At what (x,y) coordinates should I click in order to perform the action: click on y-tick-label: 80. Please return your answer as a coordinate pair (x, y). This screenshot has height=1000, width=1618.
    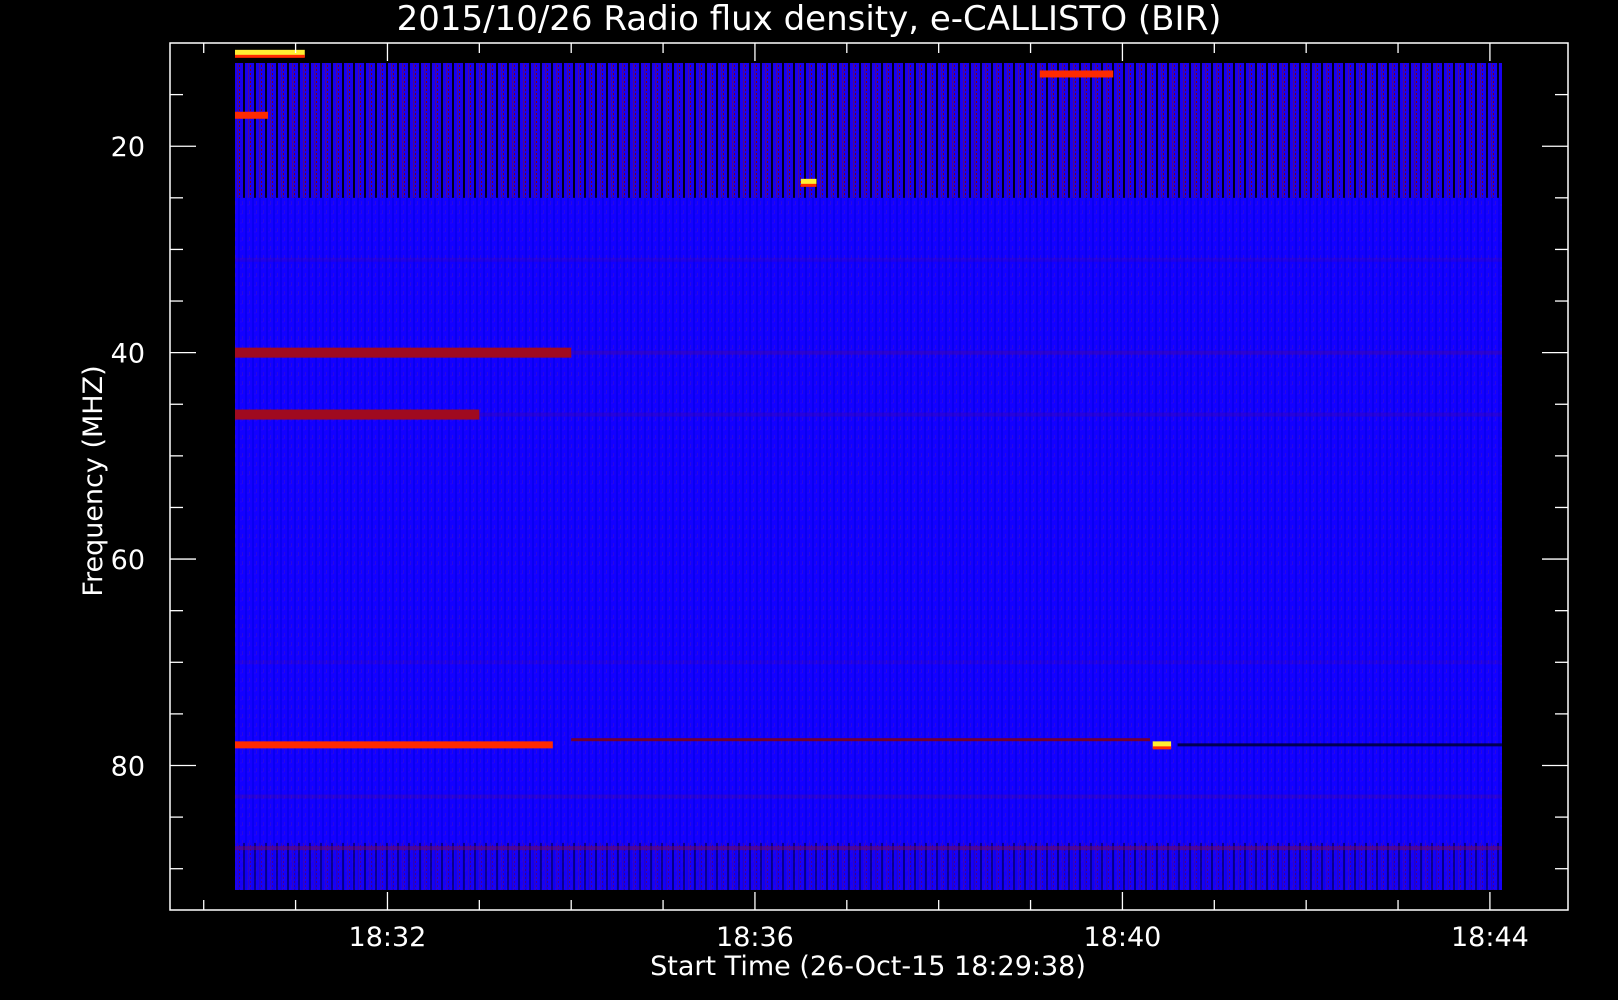
    Looking at the image, I should click on (128, 767).